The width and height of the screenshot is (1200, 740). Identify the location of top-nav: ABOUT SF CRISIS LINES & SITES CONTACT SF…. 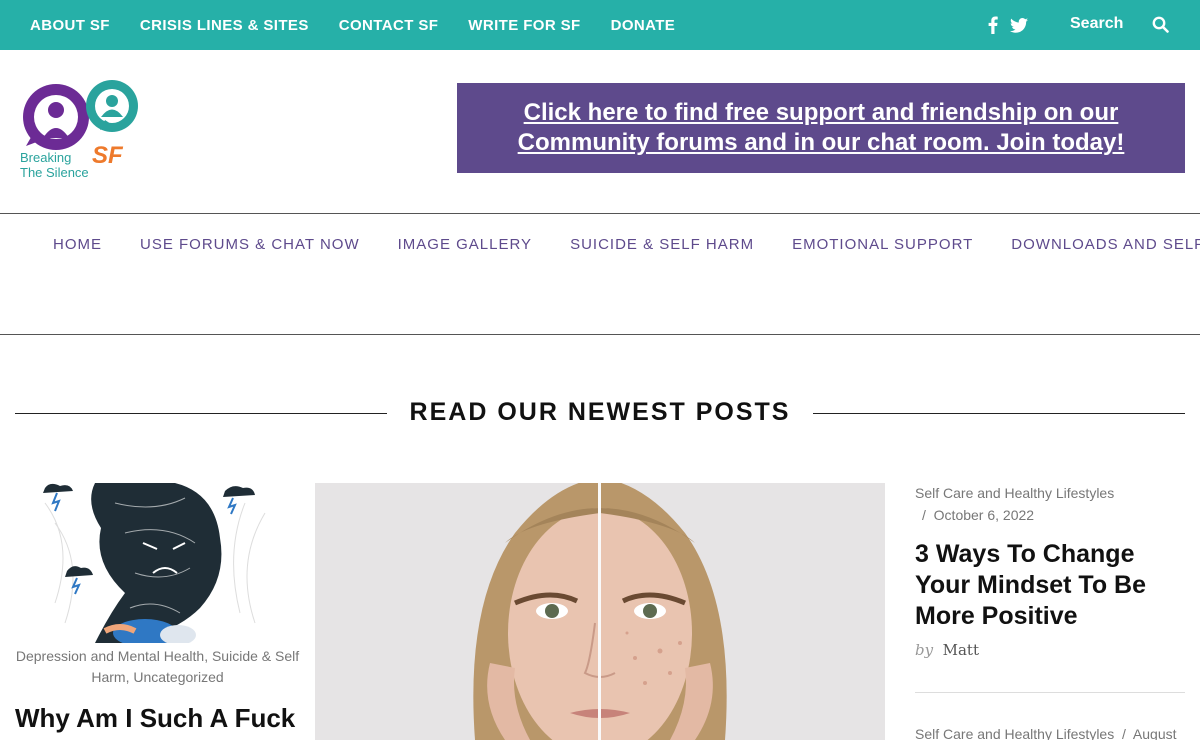
(367, 25).